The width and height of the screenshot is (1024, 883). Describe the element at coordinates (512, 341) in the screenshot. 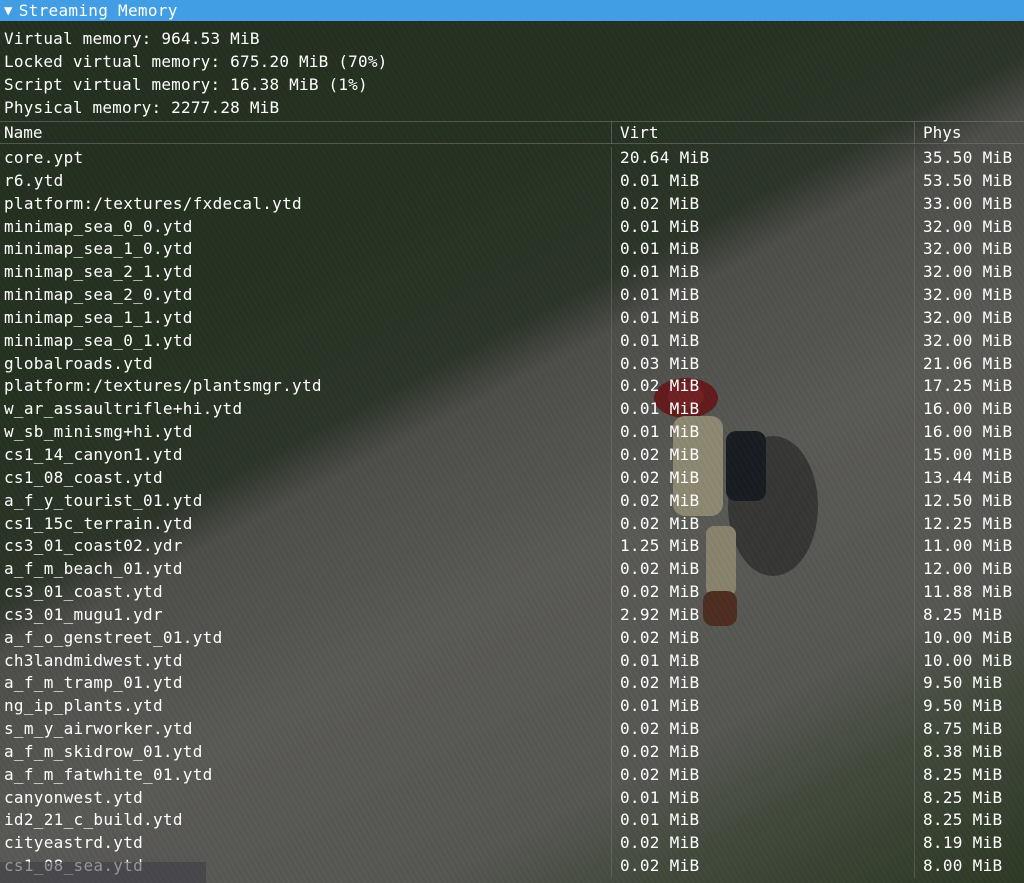

I see `table-row: minimap_sea_0_1.ytd 0.01 MiB 32.00 MiB` at that location.